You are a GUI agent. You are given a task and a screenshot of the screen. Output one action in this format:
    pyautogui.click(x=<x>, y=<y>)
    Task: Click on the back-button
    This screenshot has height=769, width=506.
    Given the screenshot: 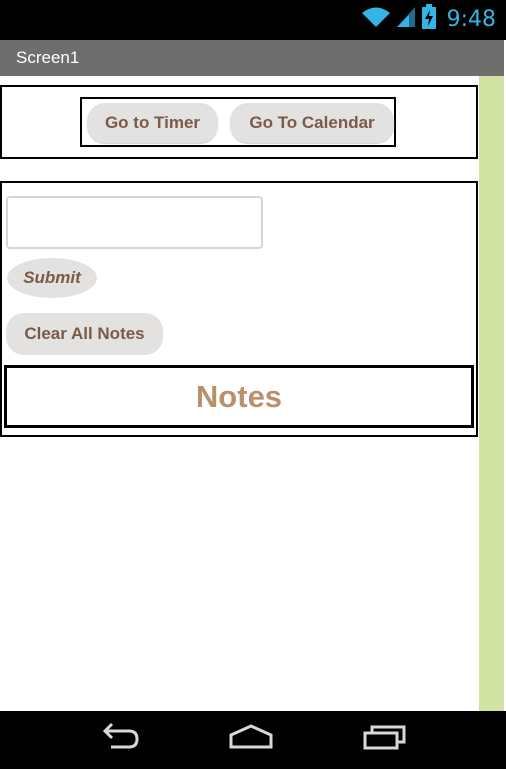 What is the action you would take?
    pyautogui.click(x=119, y=739)
    